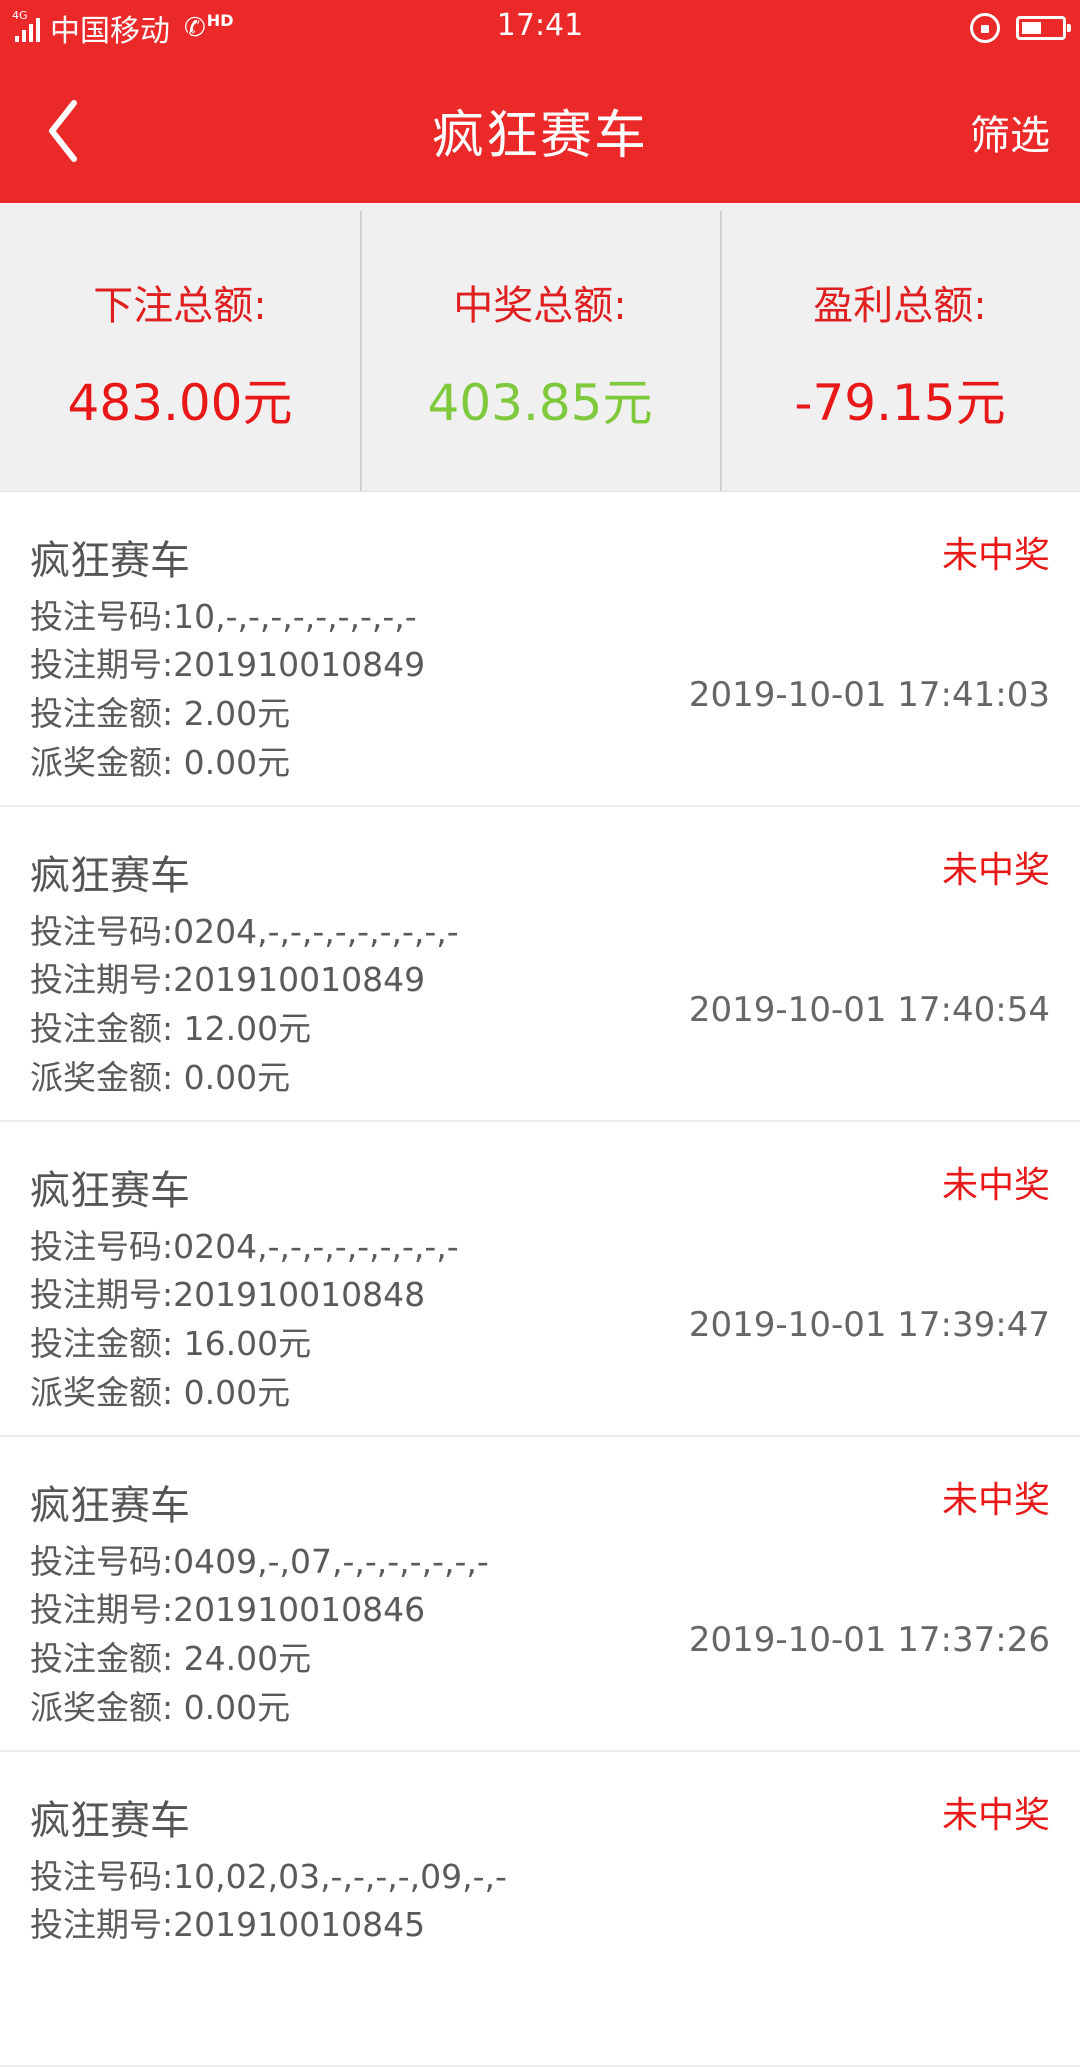  I want to click on record-time: 2019-10-01 17:39:47, so click(869, 1325).